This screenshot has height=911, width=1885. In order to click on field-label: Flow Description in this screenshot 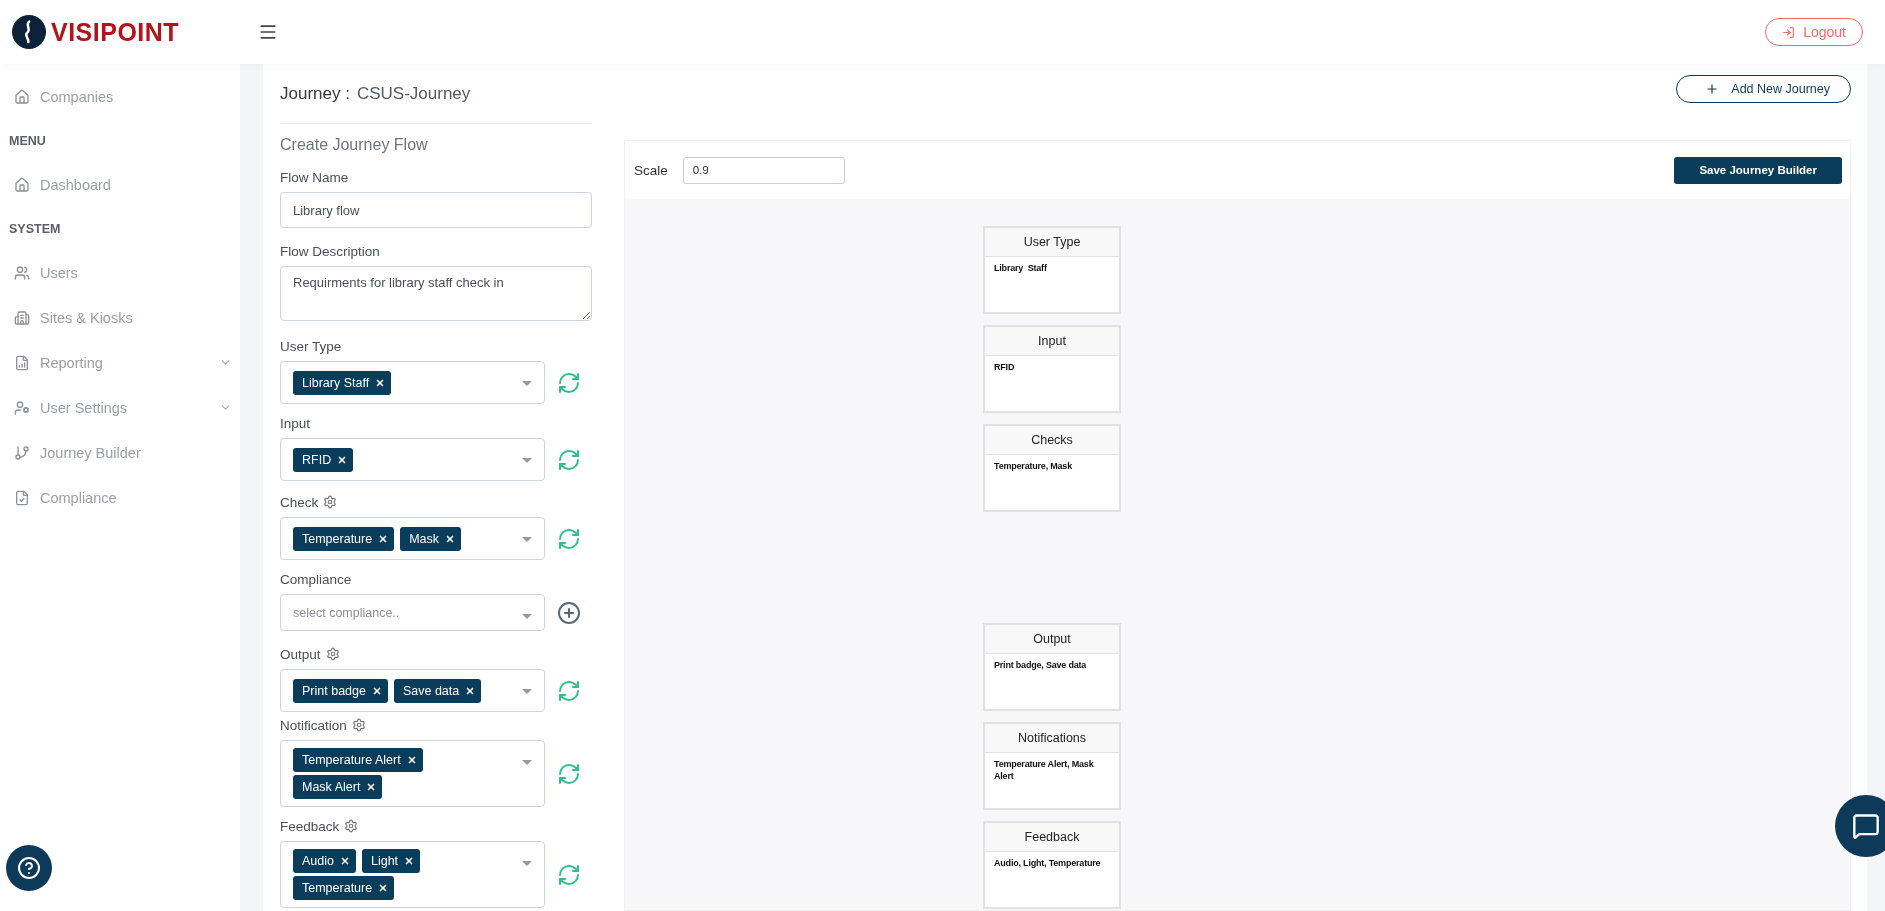, I will do `click(330, 251)`.